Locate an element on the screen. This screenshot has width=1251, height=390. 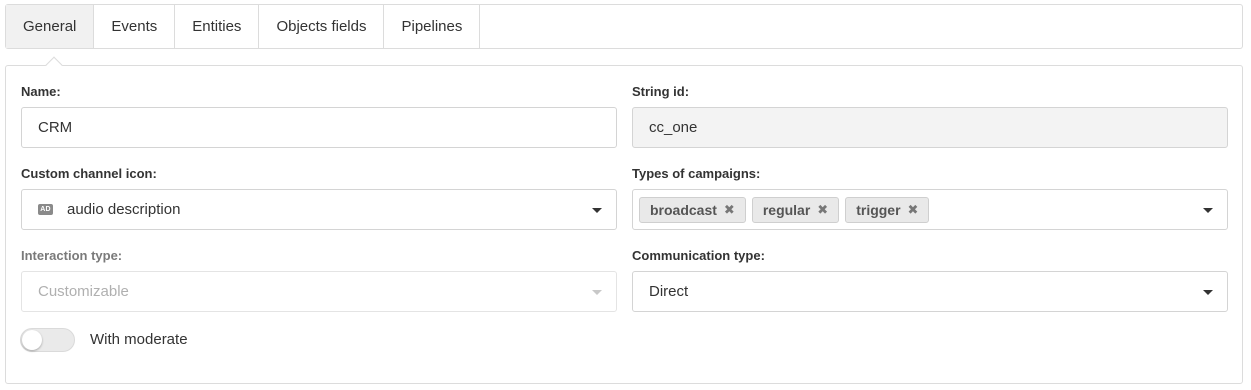
name-label: Name: is located at coordinates (41, 91).